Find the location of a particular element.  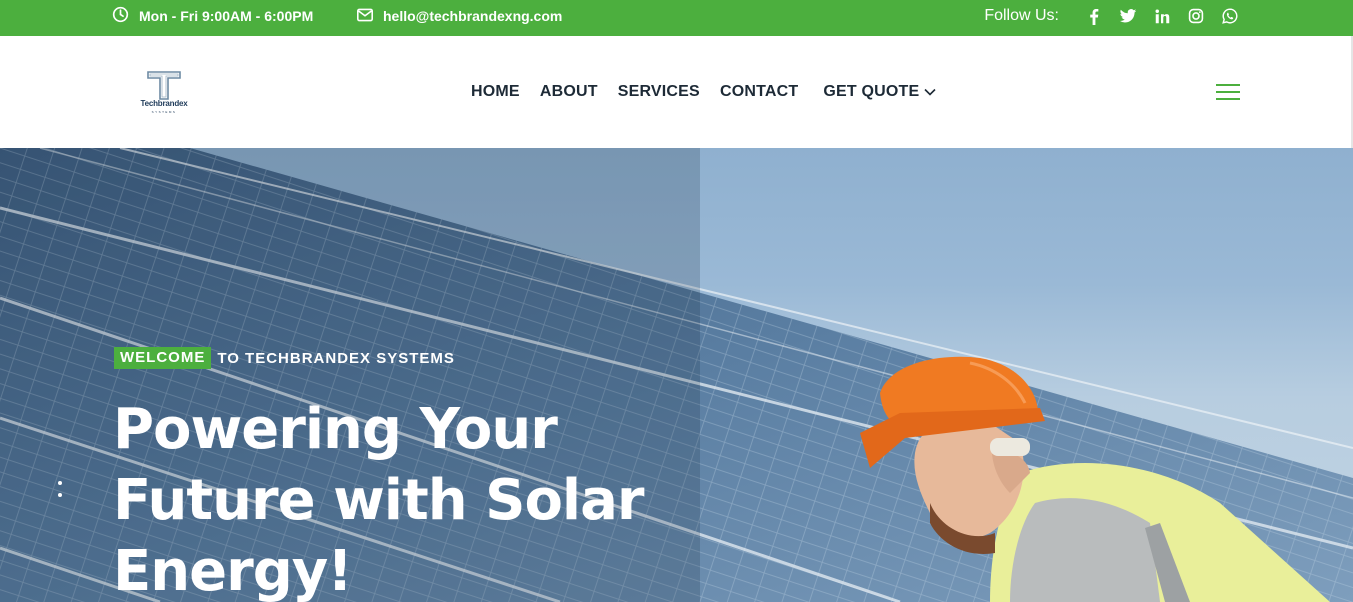

site-logo: Techbrandex SYSTEMS is located at coordinates (164, 94).